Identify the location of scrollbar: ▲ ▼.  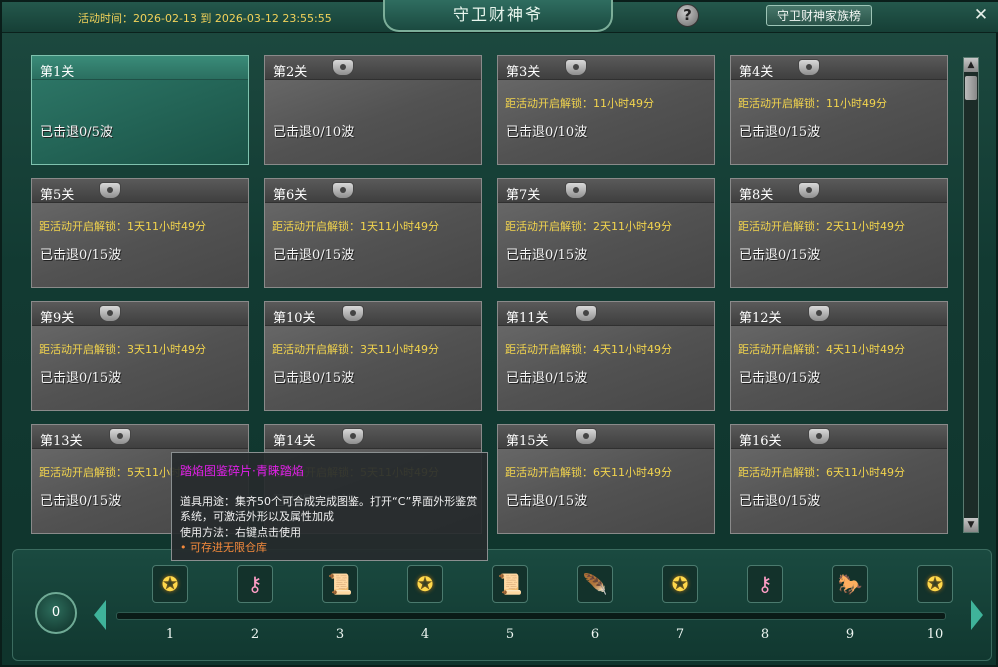
(971, 295).